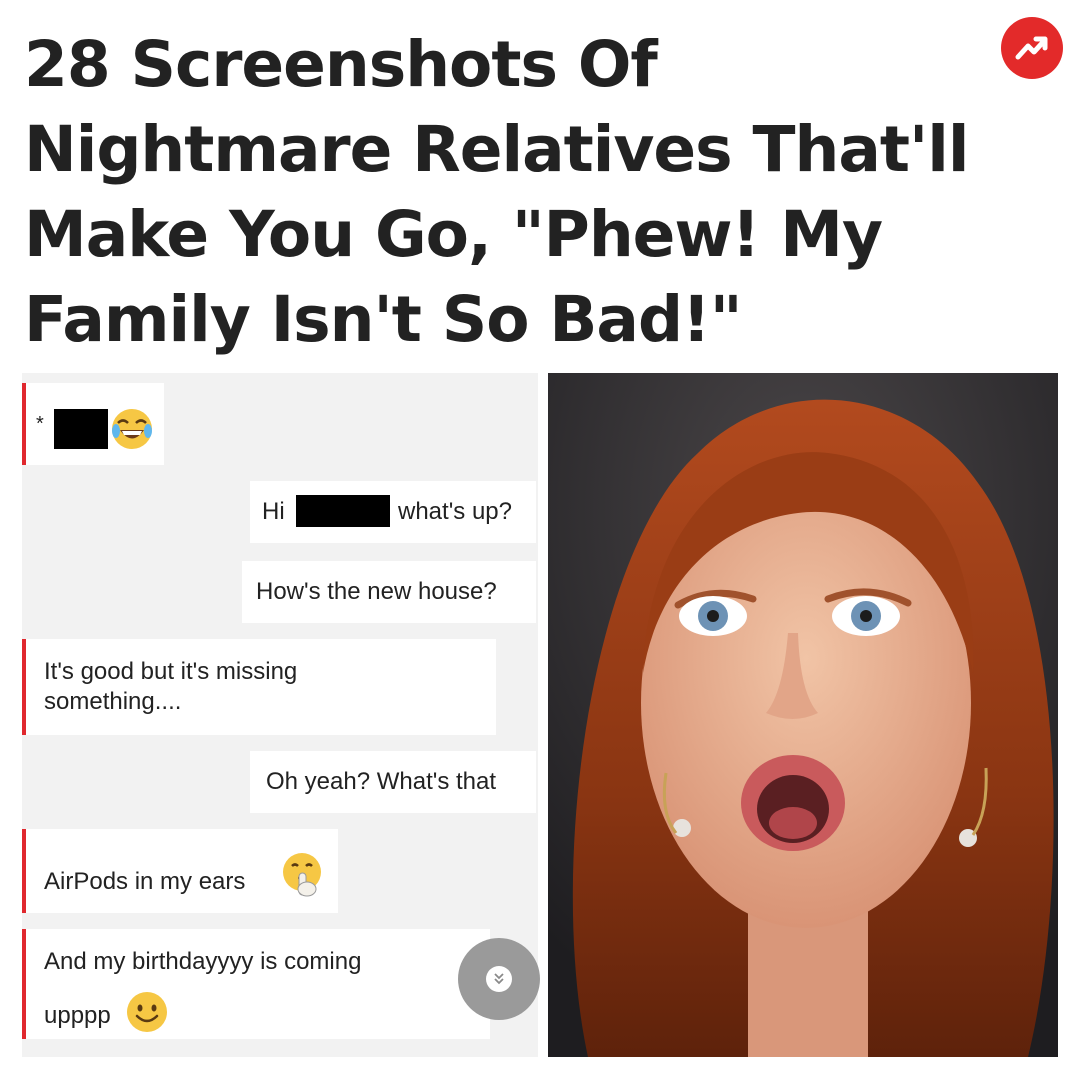  Describe the element at coordinates (147, 1012) in the screenshot. I see `smiling-face-emoji` at that location.